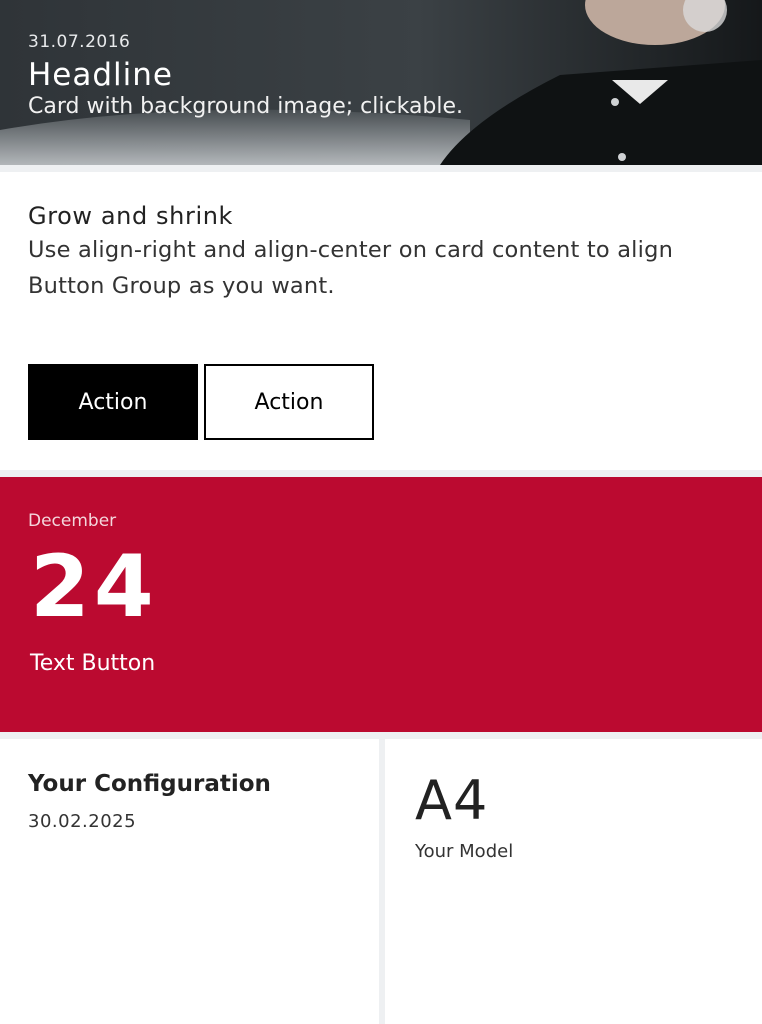 Image resolution: width=762 pixels, height=1024 pixels. Describe the element at coordinates (113, 402) in the screenshot. I see `primary-action-button: Action` at that location.